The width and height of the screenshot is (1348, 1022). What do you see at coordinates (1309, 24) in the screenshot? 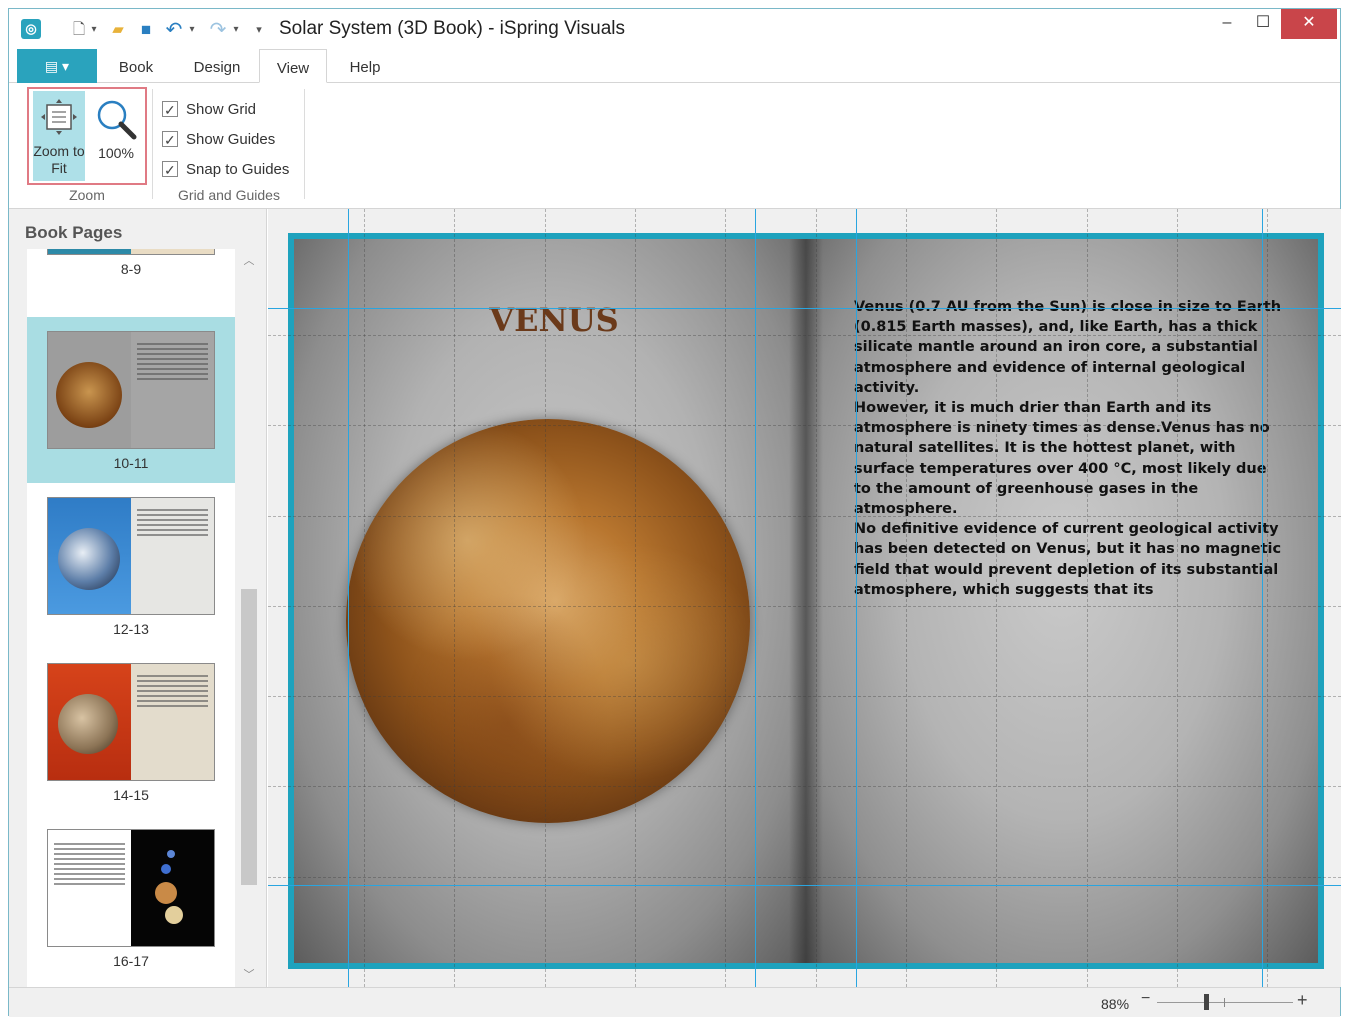
I see `close-button: ✕` at bounding box center [1309, 24].